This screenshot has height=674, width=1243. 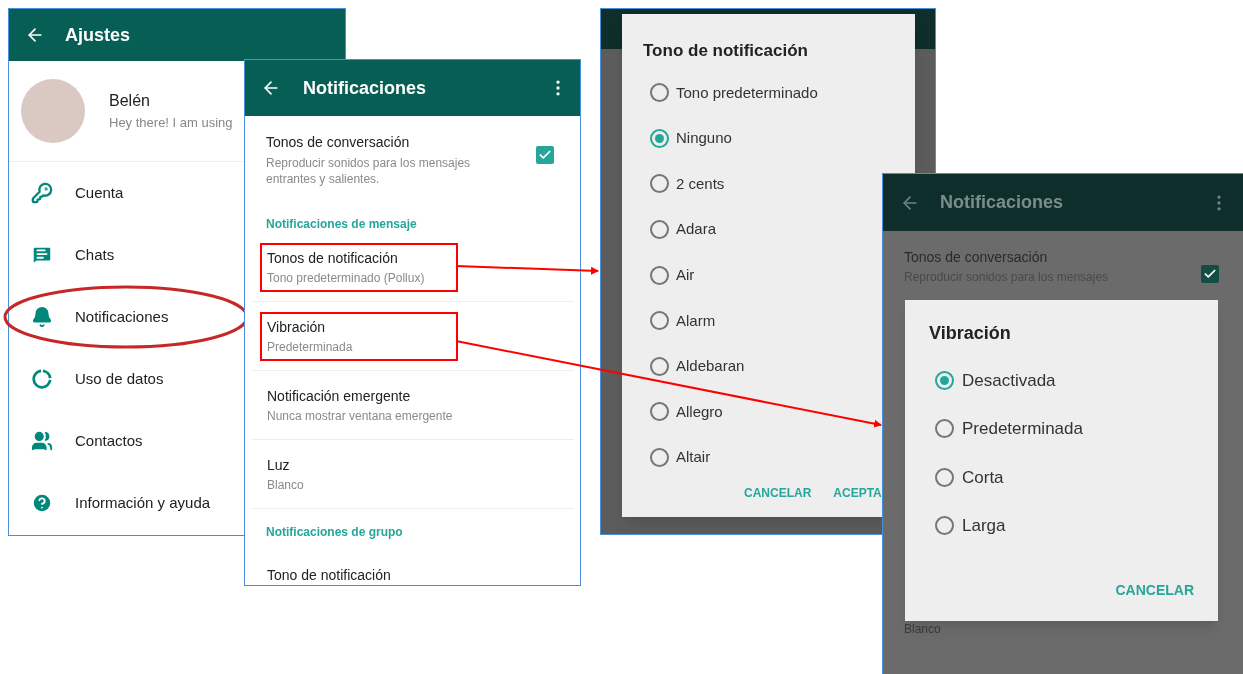 I want to click on menu-item: Cuenta, so click(x=99, y=193).